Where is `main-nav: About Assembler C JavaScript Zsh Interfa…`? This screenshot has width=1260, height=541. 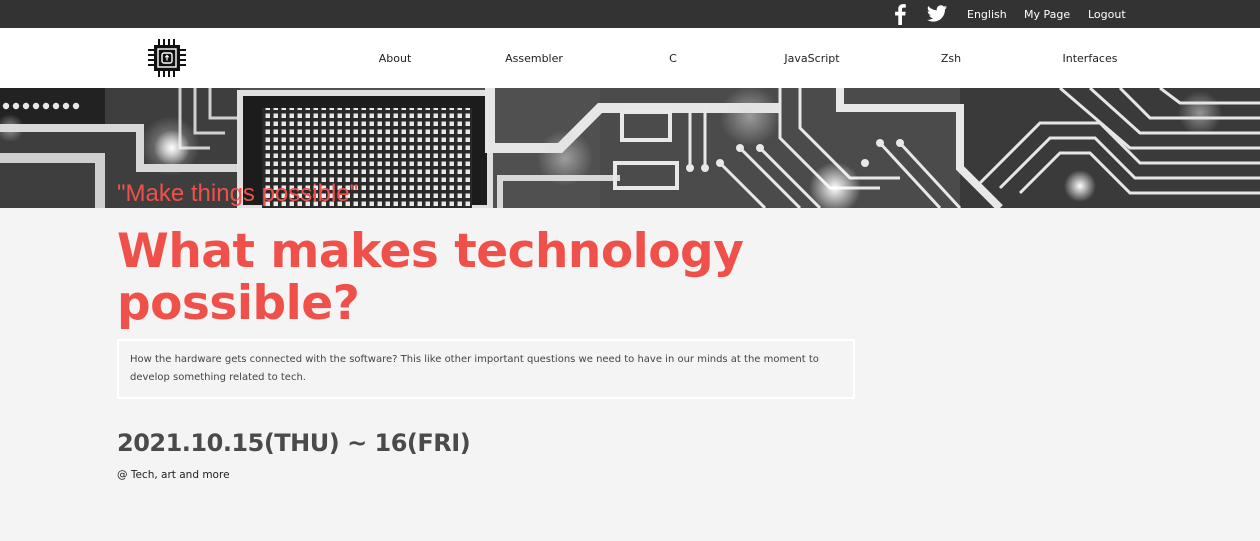 main-nav: About Assembler C JavaScript Zsh Interfa… is located at coordinates (630, 58).